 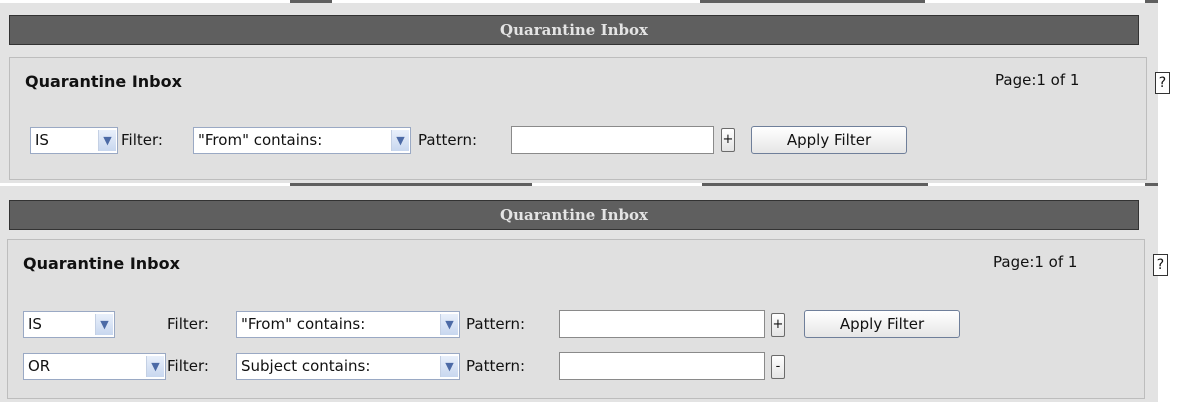 I want to click on logic-select: OR ▼, so click(x=94, y=366).